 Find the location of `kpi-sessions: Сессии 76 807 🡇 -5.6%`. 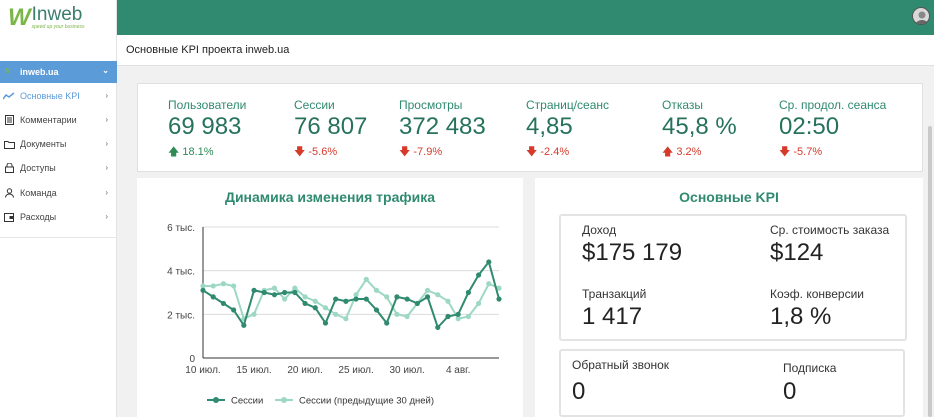

kpi-sessions: Сессии 76 807 🡇 -5.6% is located at coordinates (330, 130).